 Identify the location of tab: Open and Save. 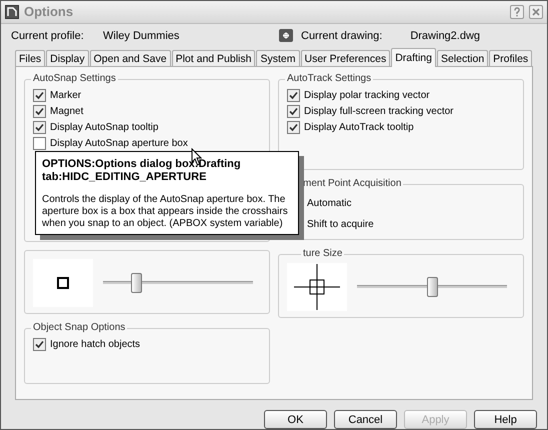
(130, 58).